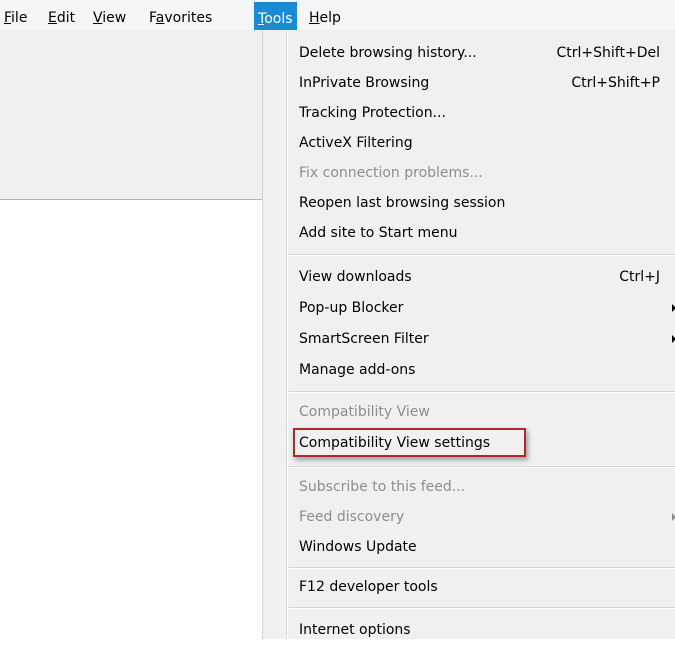 Image resolution: width=675 pixels, height=645 pixels. What do you see at coordinates (98, 18) in the screenshot?
I see `menu-view-accel: V` at bounding box center [98, 18].